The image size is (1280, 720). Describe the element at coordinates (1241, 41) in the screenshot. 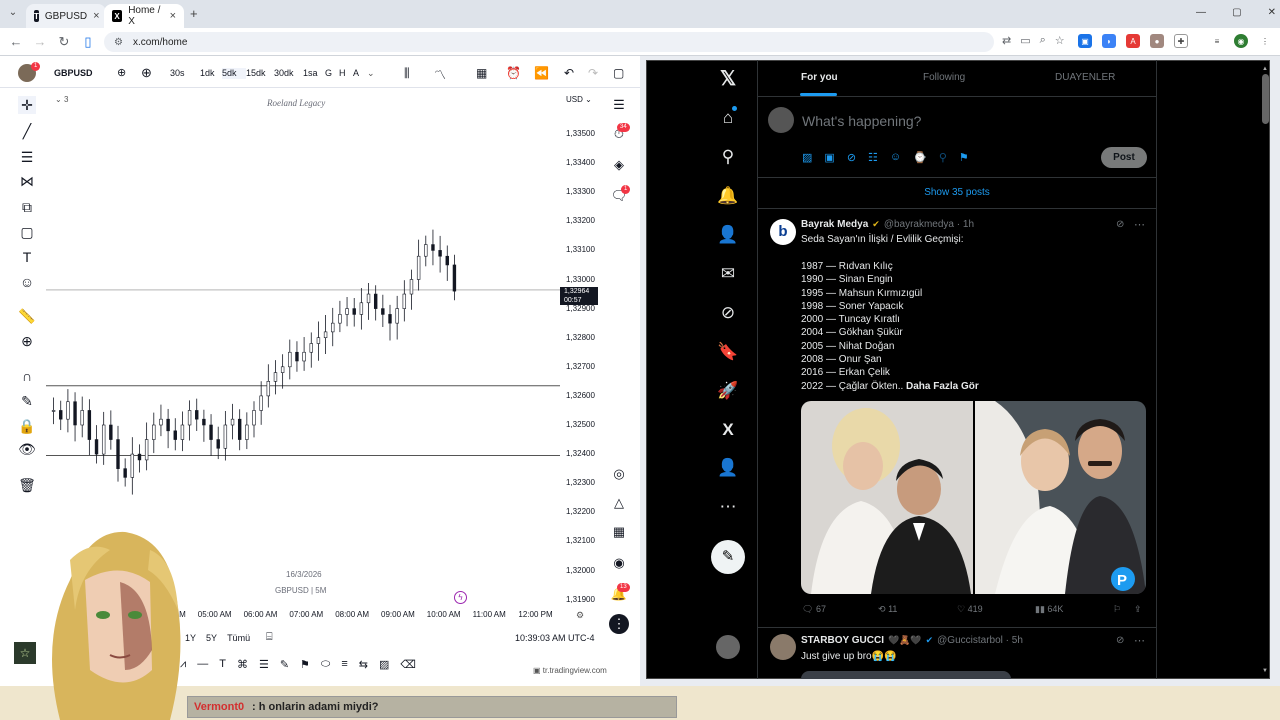

I see `profile-avatar: ◉` at that location.